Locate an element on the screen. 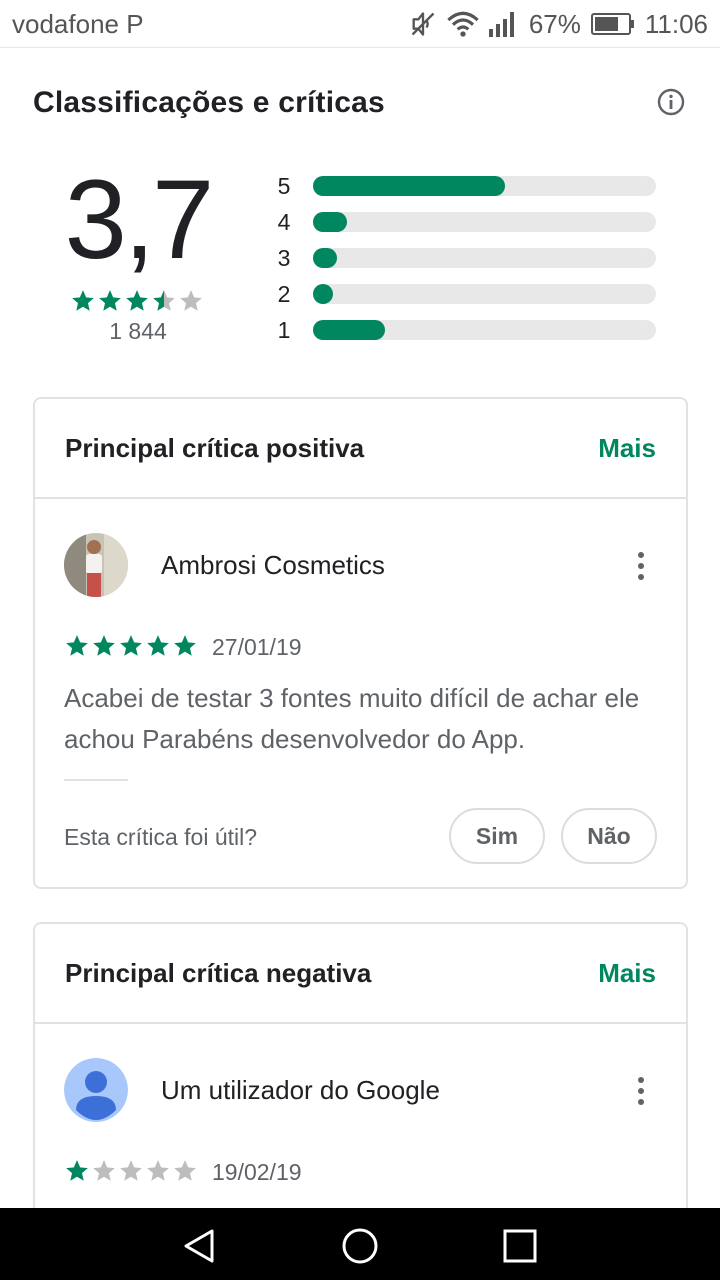 The width and height of the screenshot is (720, 1280). helpful-no-button: Não is located at coordinates (609, 836).